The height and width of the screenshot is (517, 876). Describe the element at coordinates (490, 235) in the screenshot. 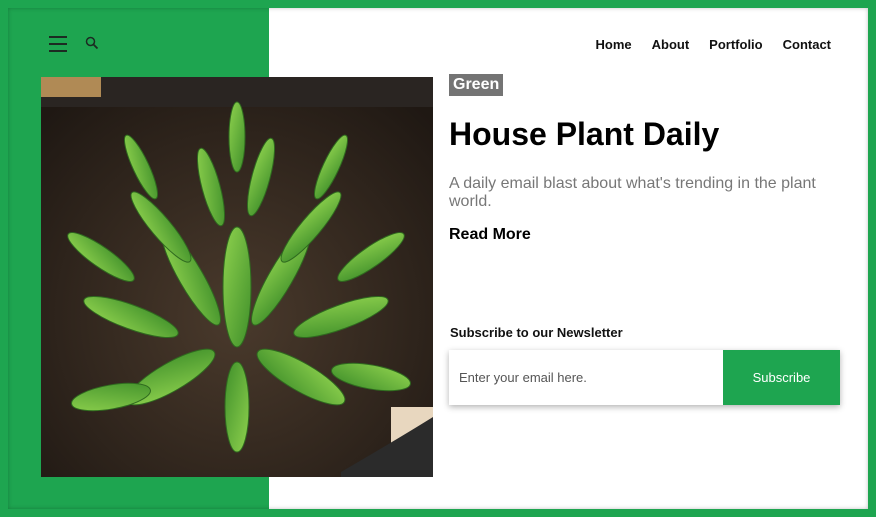

I see `read-more-link: Read More` at that location.